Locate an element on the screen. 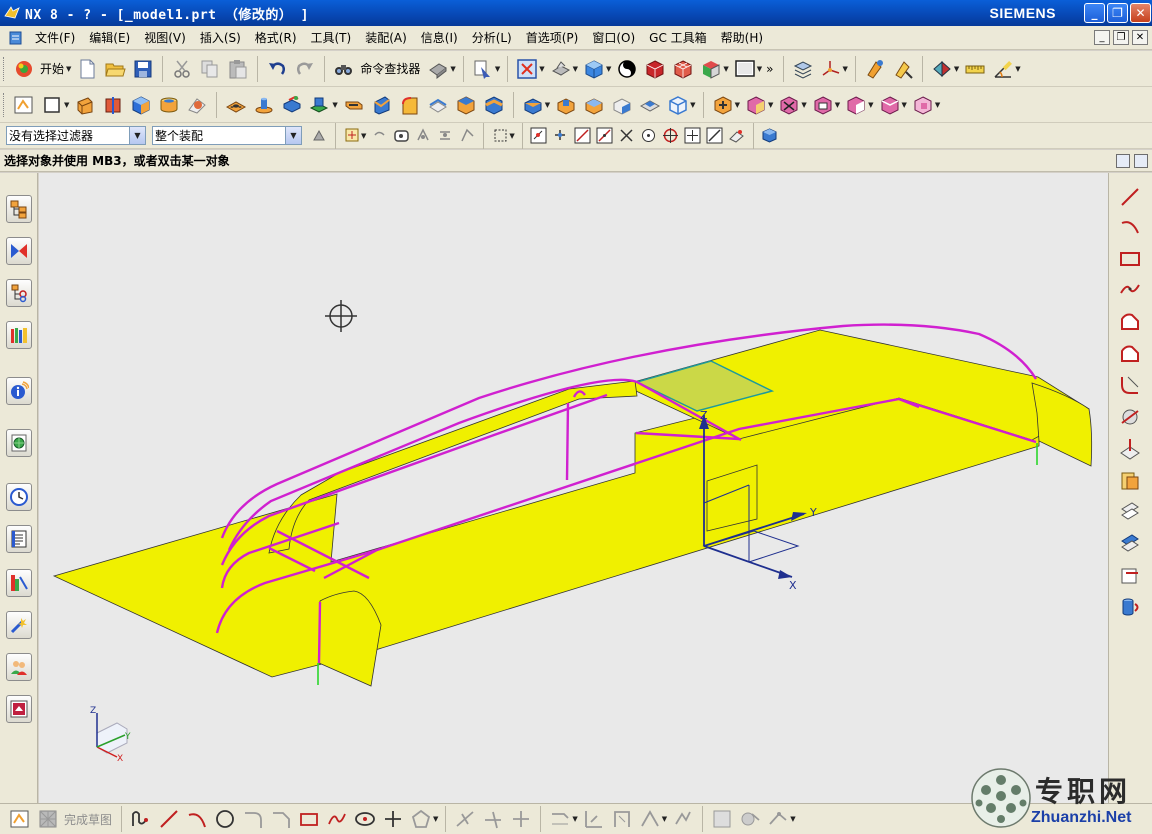 The image size is (1152, 834). finish-sketch-button: 完成草图 is located at coordinates (88, 819).